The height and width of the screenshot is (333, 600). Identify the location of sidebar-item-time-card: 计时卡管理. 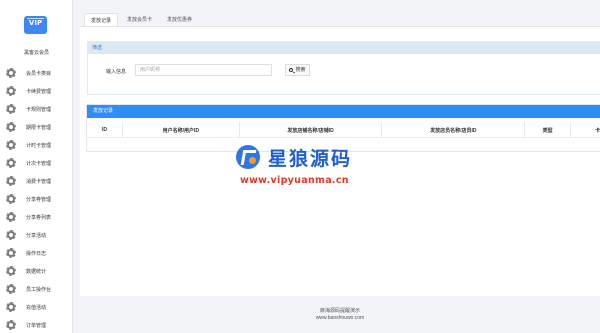
(36, 145).